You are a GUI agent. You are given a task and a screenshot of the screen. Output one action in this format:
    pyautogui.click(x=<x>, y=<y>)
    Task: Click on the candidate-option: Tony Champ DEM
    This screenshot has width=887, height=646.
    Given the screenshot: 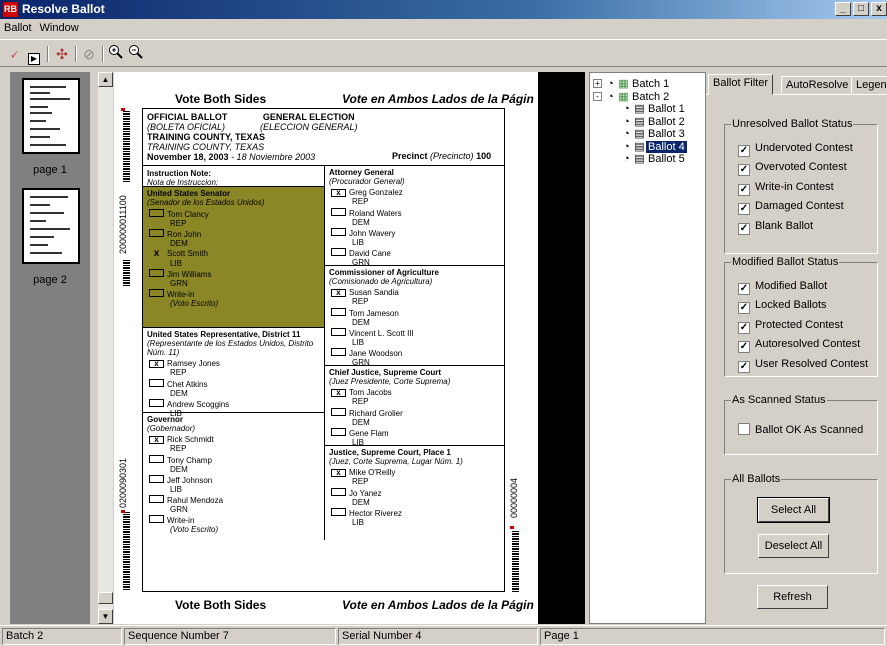 What is the action you would take?
    pyautogui.click(x=180, y=464)
    